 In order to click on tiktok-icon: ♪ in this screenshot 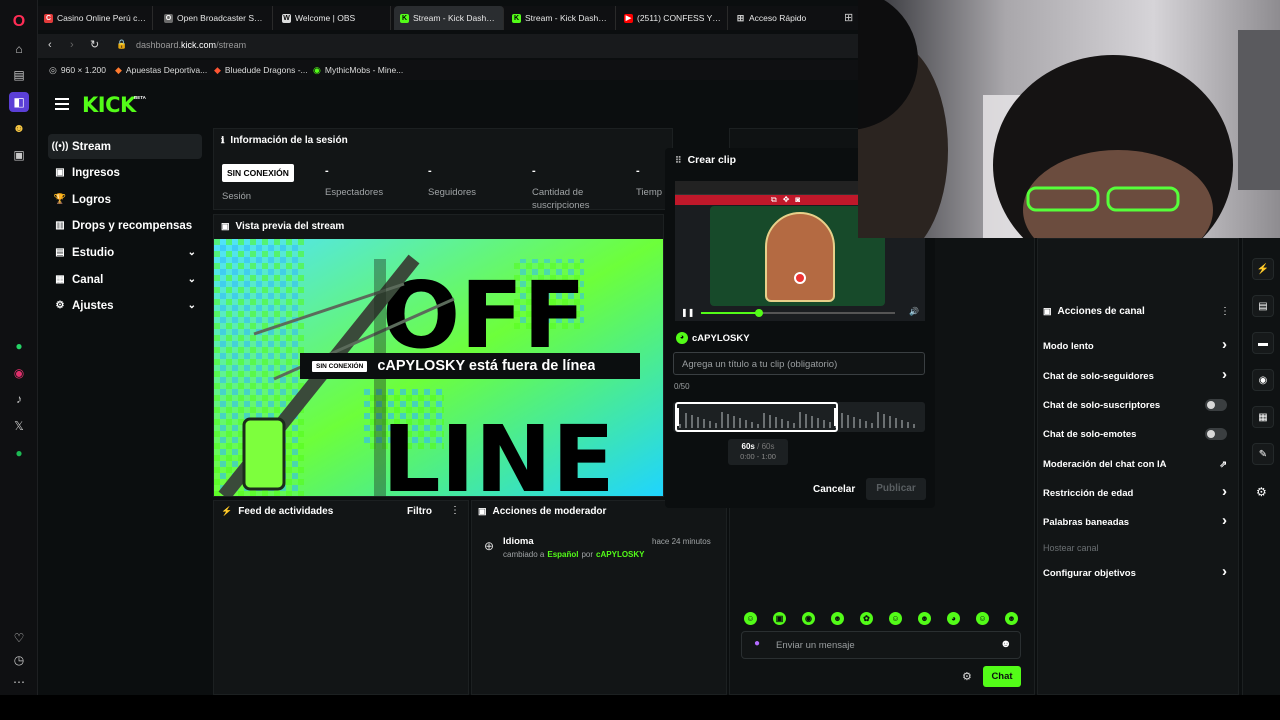, I will do `click(19, 399)`.